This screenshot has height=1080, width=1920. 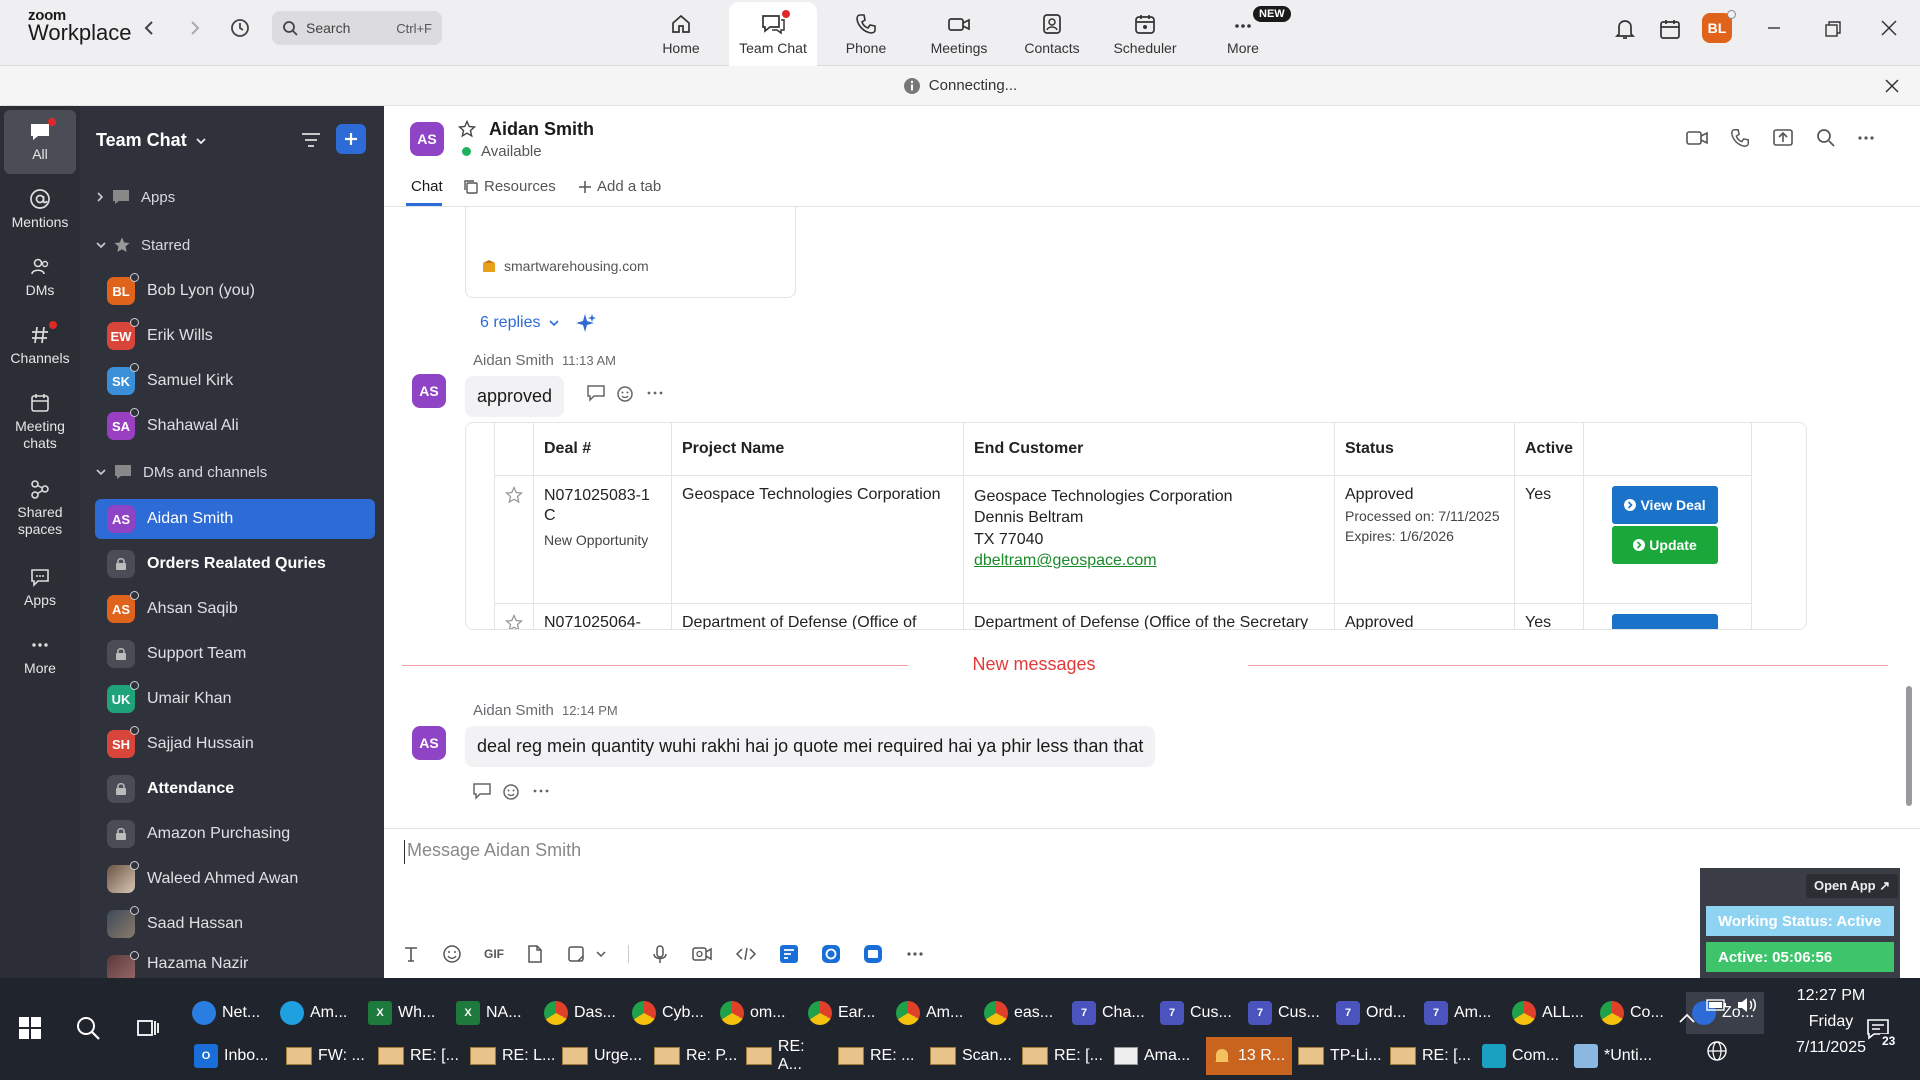 What do you see at coordinates (151, 140) in the screenshot?
I see `sidebar-title: Team Chat` at bounding box center [151, 140].